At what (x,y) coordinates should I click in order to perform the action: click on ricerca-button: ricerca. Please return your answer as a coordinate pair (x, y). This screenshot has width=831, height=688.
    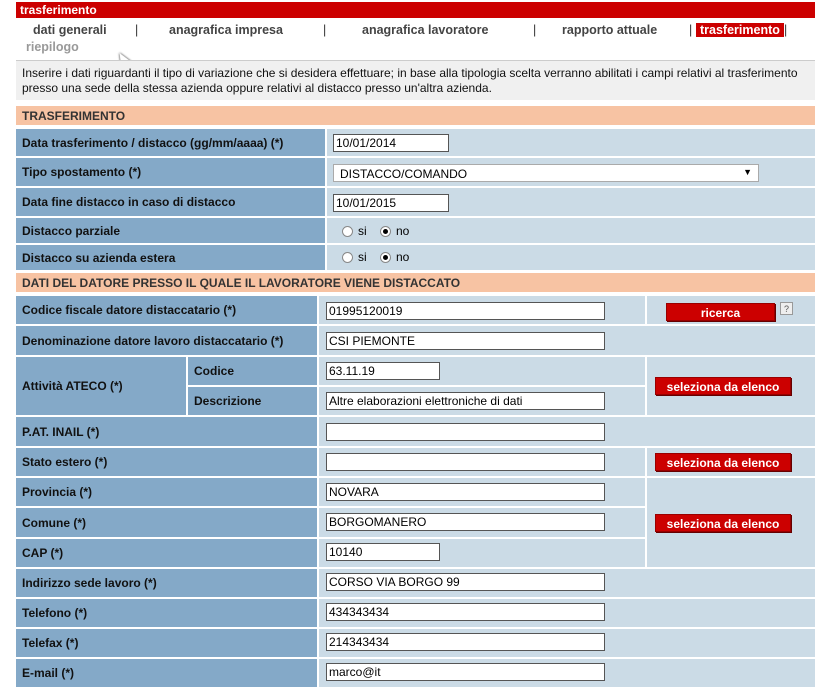
    Looking at the image, I should click on (720, 312).